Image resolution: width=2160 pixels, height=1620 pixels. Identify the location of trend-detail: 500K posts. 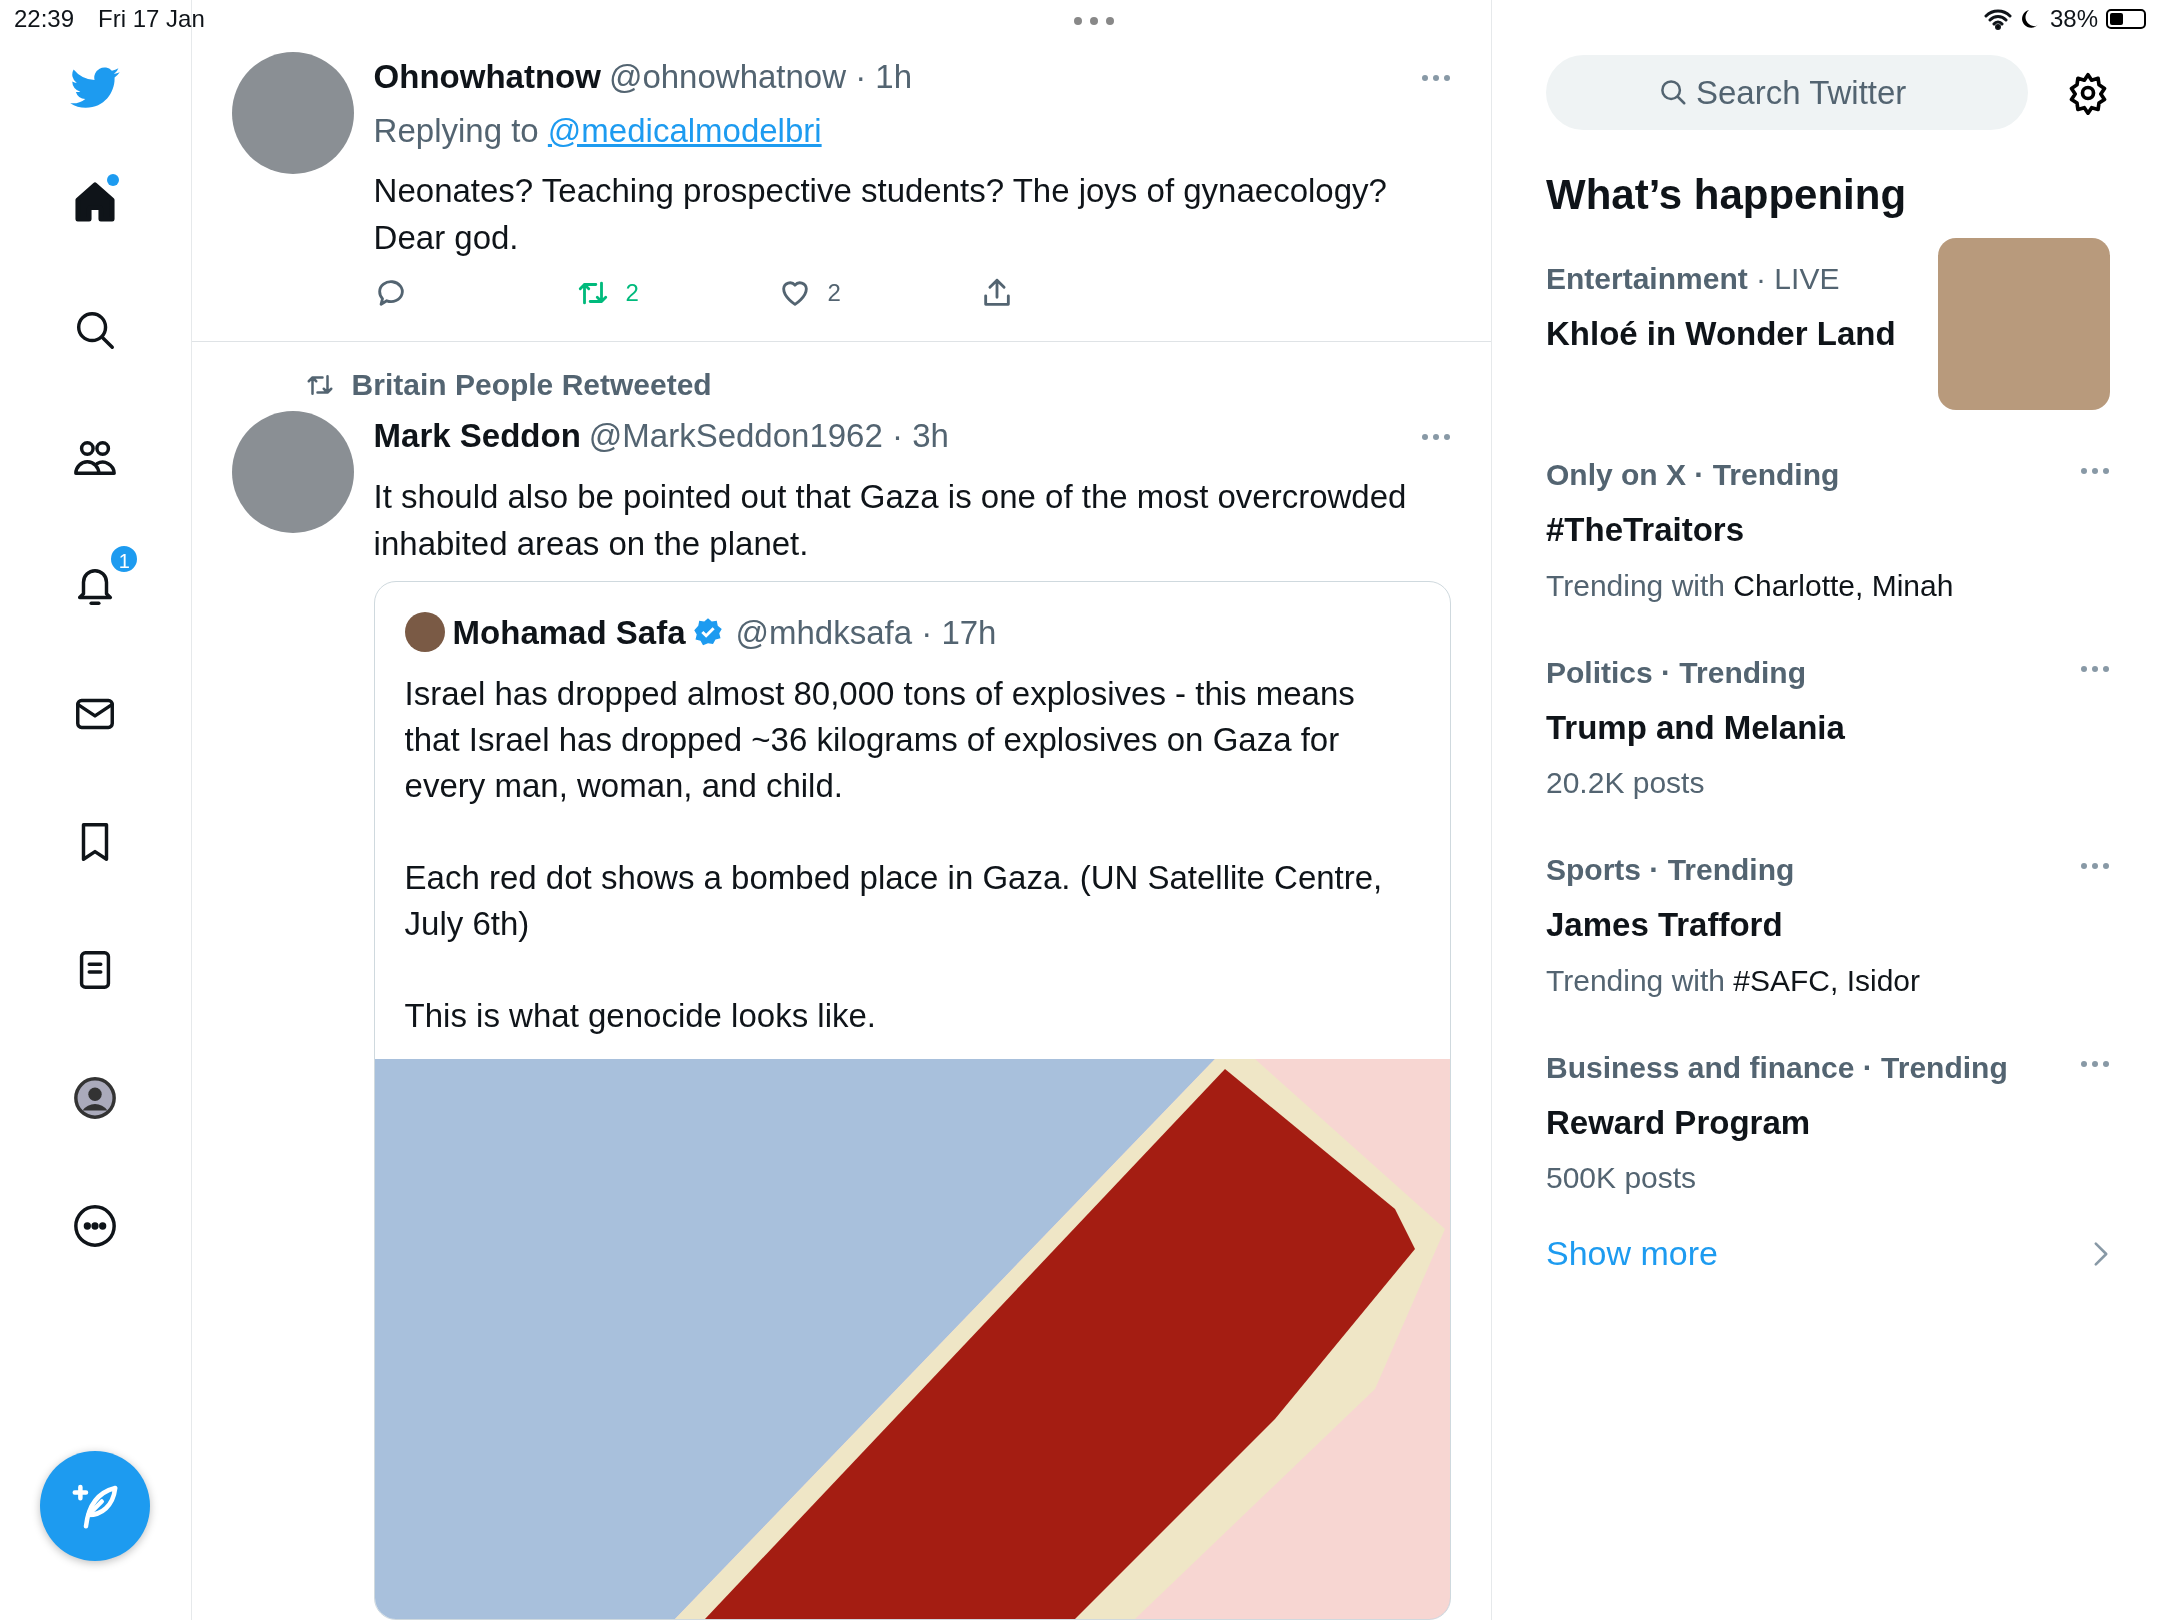
(1622, 1178).